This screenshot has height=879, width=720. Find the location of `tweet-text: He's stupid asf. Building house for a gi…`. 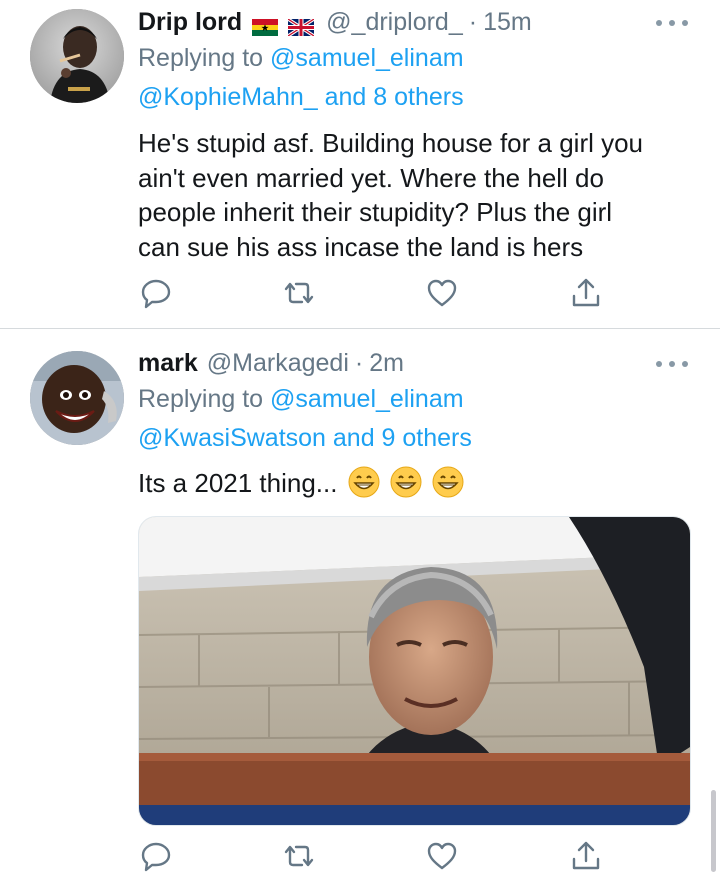

tweet-text: He's stupid asf. Building house for a gi… is located at coordinates (418, 195).